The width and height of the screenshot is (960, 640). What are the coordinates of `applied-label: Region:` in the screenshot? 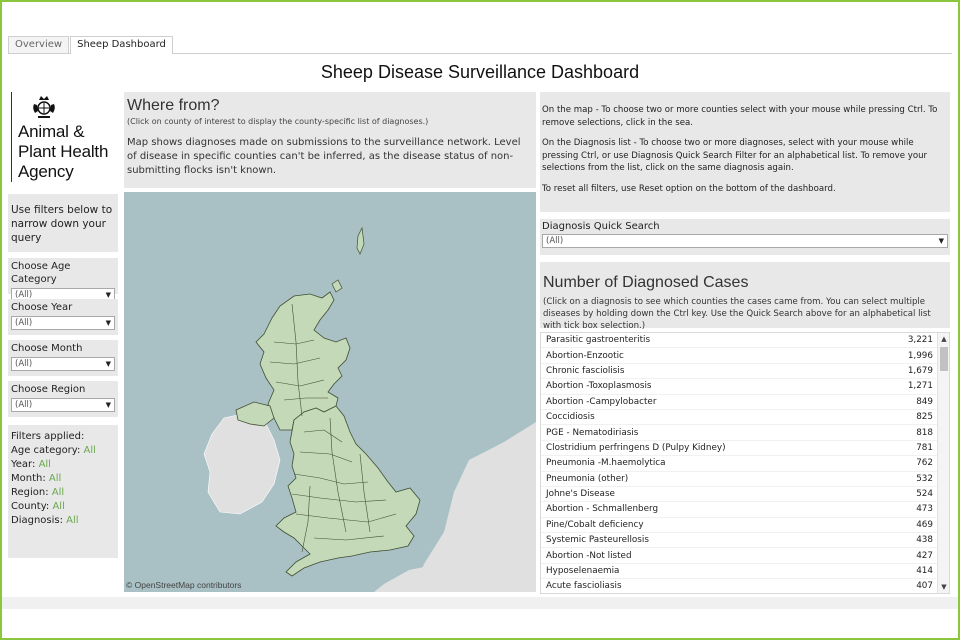 It's located at (30, 492).